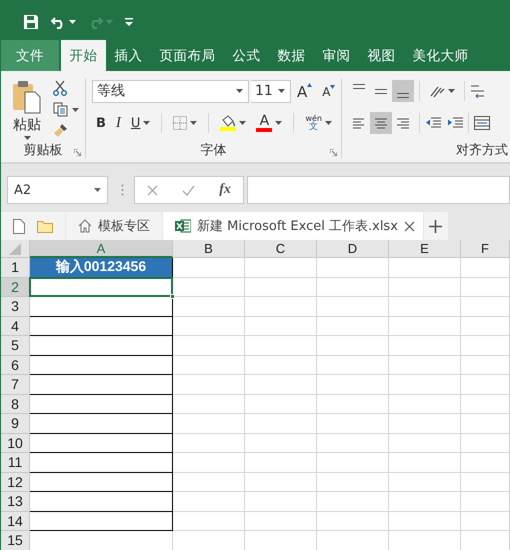 This screenshot has width=510, height=550. What do you see at coordinates (15, 384) in the screenshot?
I see `row-header: 7` at bounding box center [15, 384].